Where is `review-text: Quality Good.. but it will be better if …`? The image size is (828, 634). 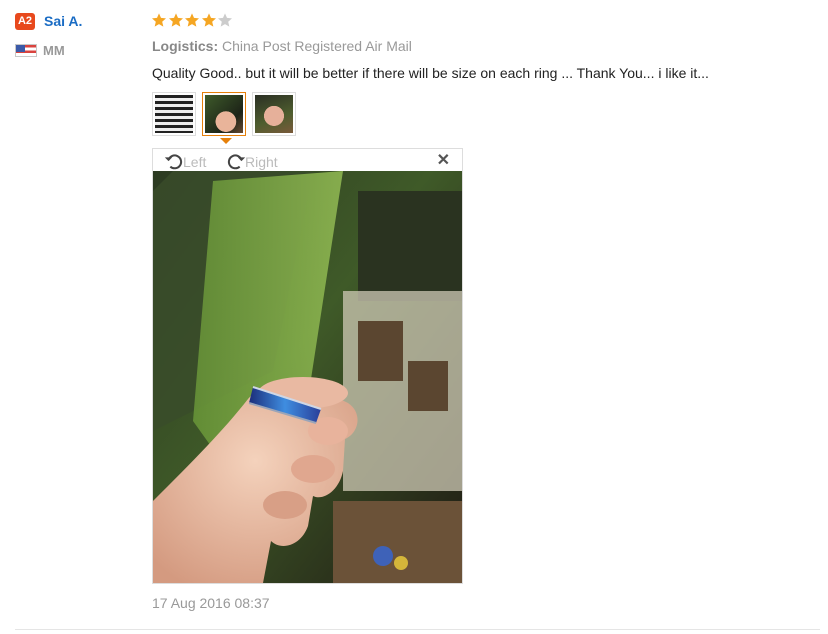 review-text: Quality Good.. but it will be better if … is located at coordinates (430, 73).